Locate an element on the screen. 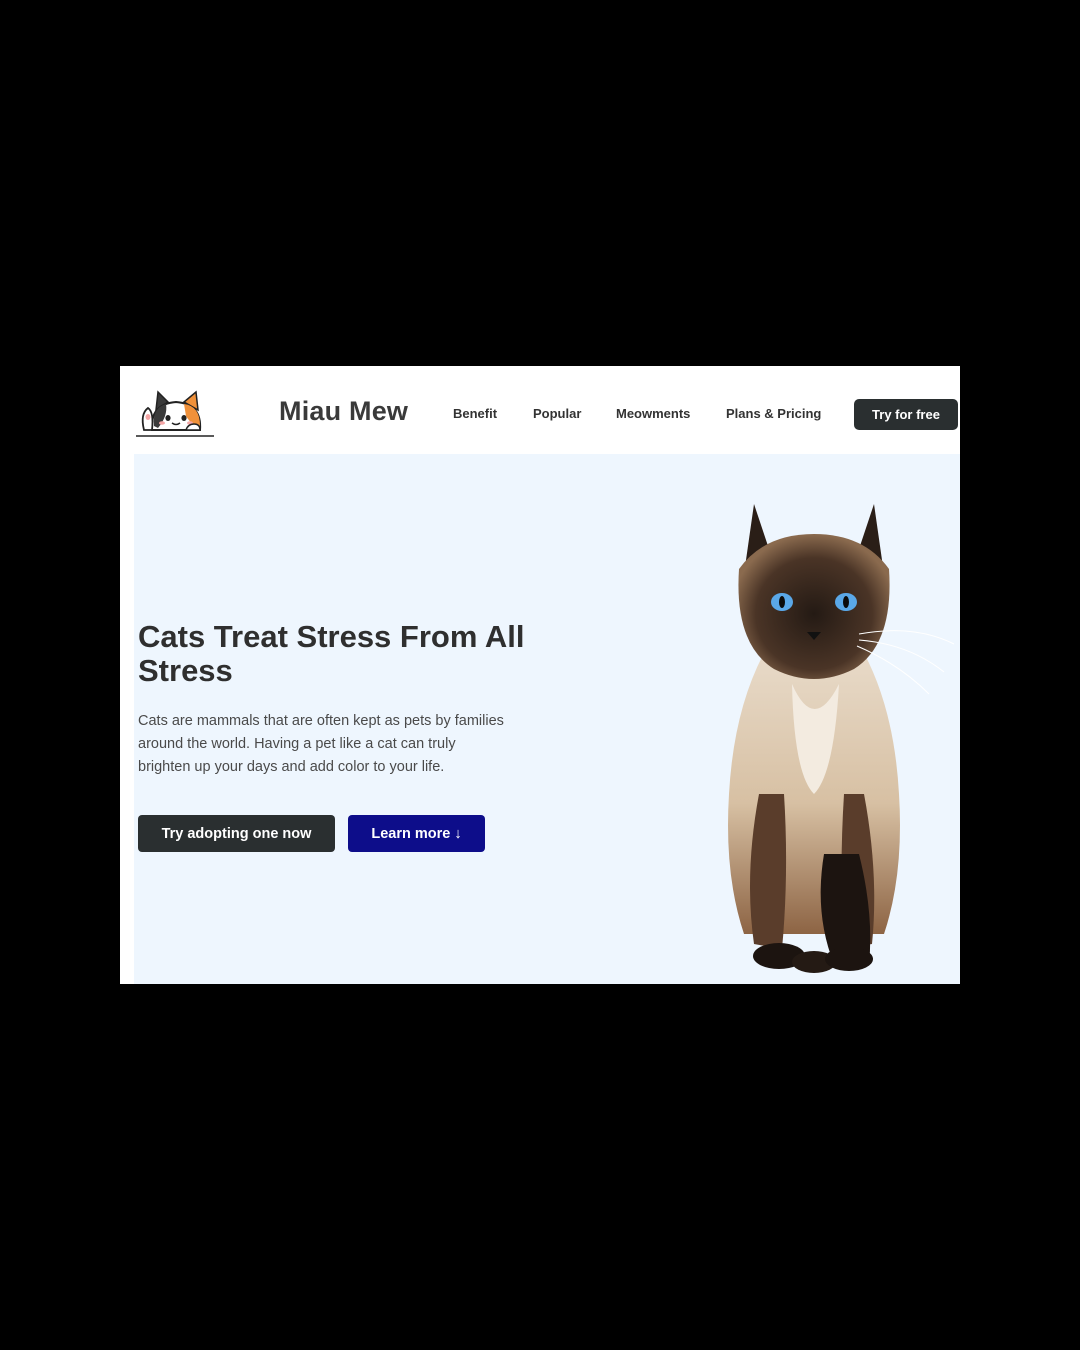 Image resolution: width=1080 pixels, height=1350 pixels. hero-title: Cats Treat Stress From All Stress is located at coordinates (331, 653).